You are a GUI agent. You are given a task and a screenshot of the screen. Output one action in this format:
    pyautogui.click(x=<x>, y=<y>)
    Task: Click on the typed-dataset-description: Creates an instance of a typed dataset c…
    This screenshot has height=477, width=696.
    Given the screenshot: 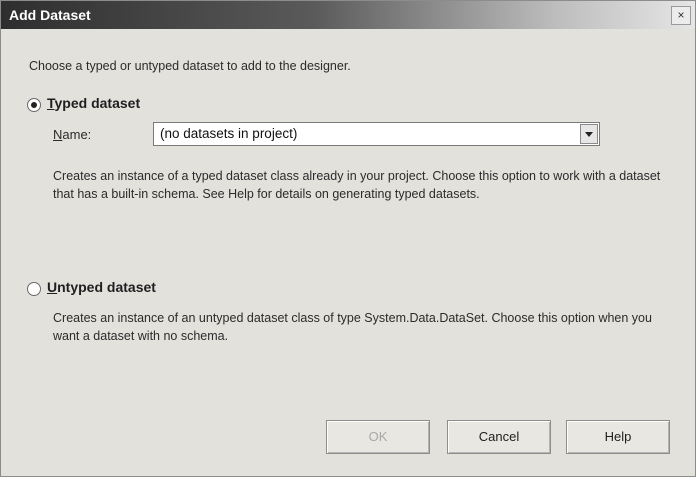 What is the action you would take?
    pyautogui.click(x=357, y=185)
    